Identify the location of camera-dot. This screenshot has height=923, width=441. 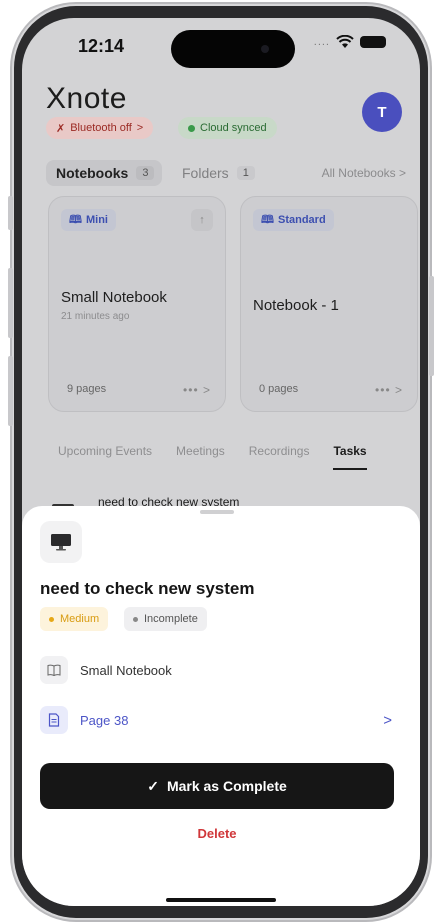
(265, 49).